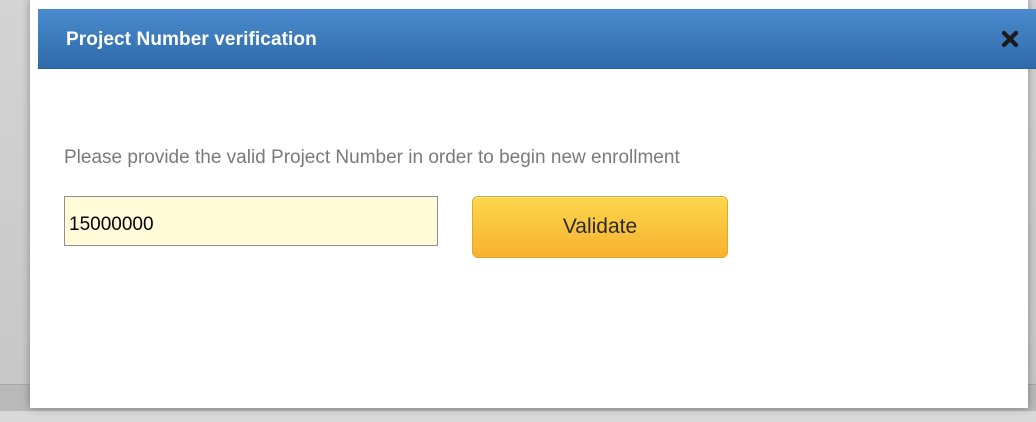  Describe the element at coordinates (191, 39) in the screenshot. I see `dialog-title: Project Number verification` at that location.